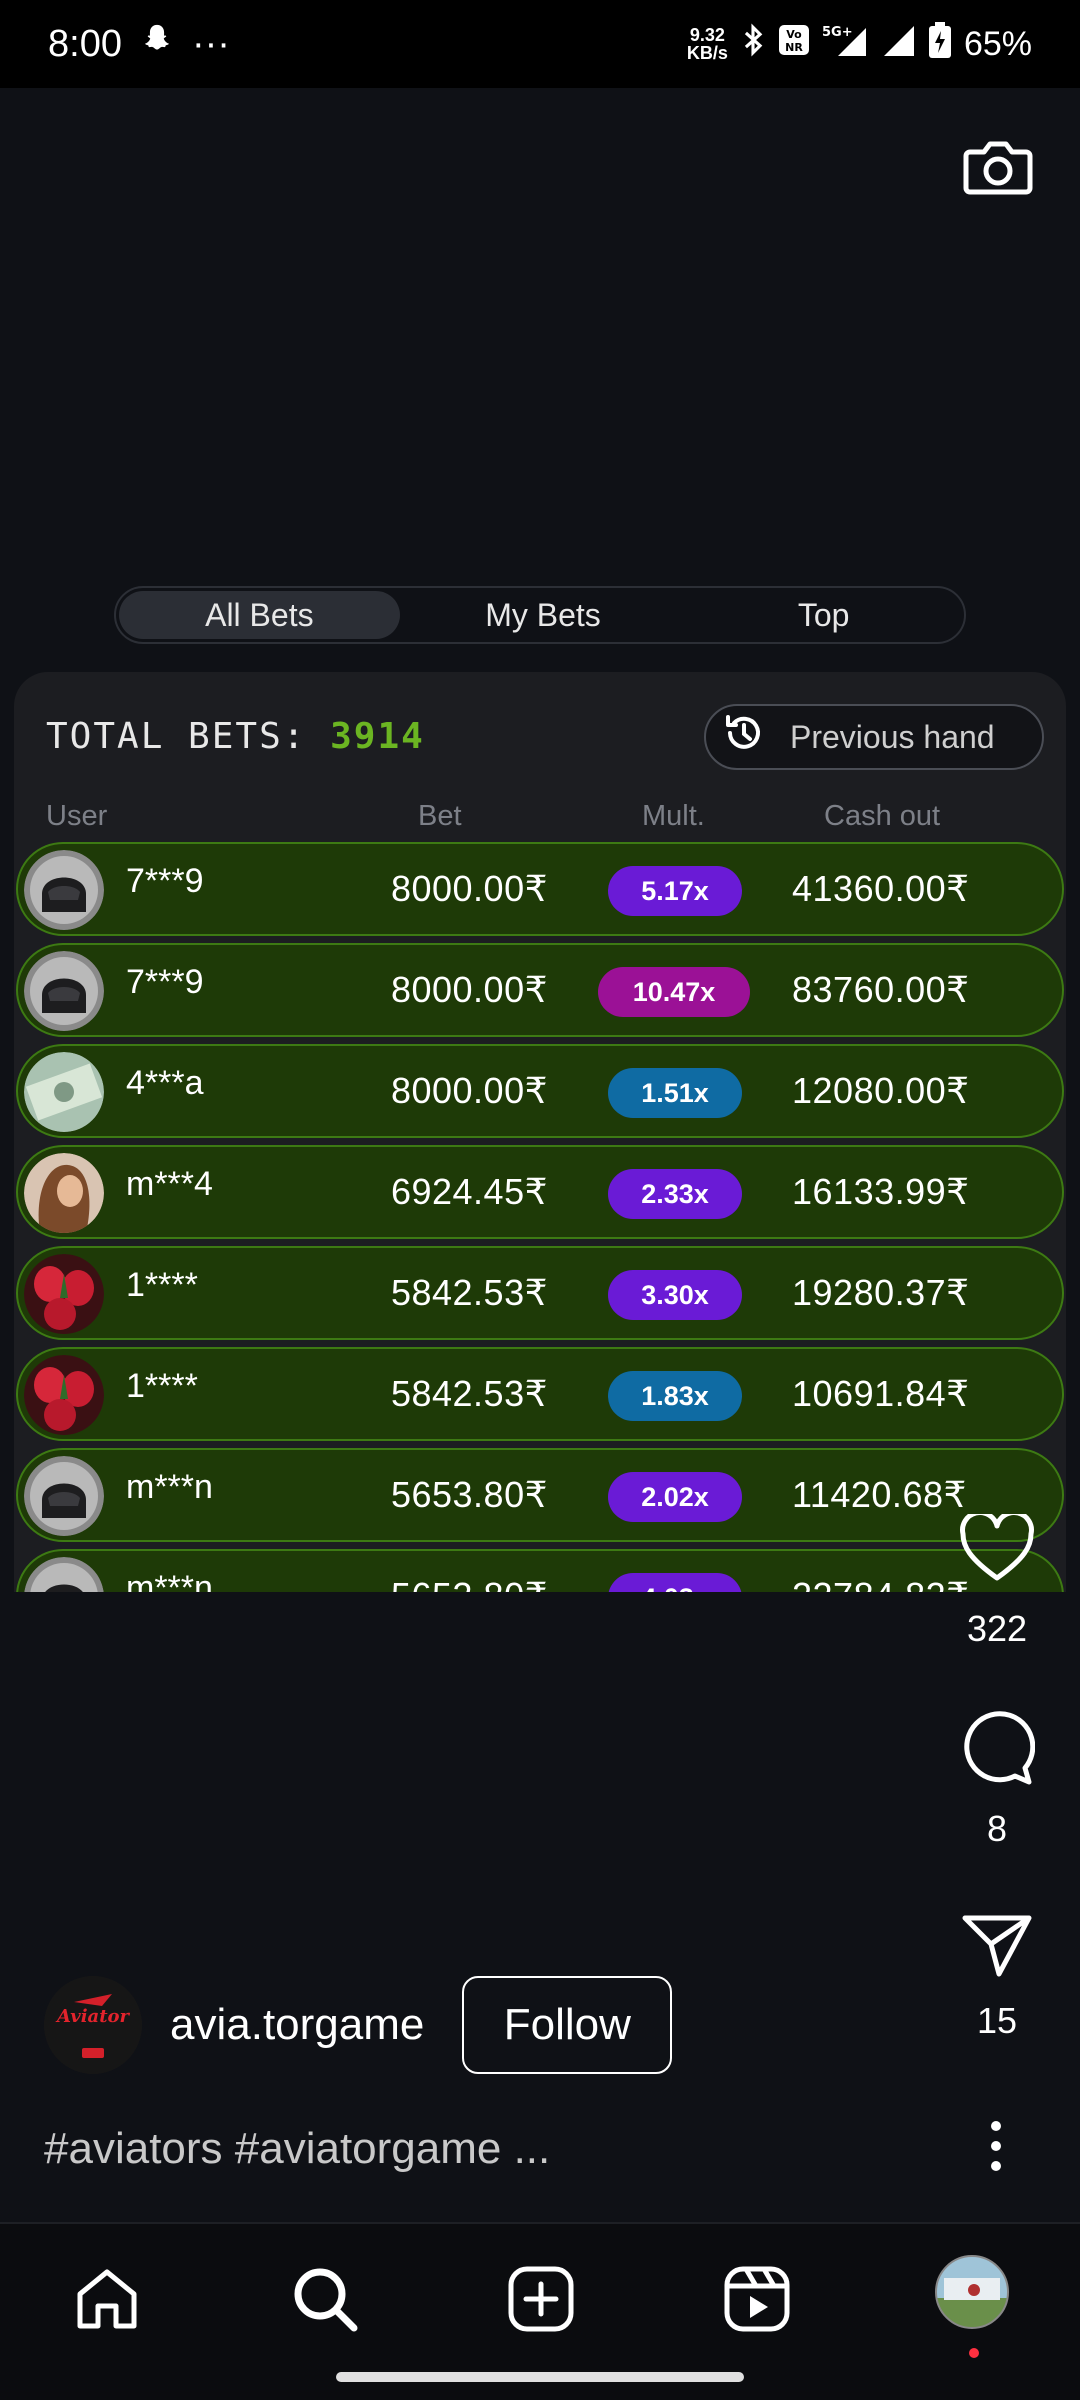 The image size is (1080, 2400). Describe the element at coordinates (540, 1570) in the screenshot. I see `bet-row: m***n5653.80₹4.03x22784.82₹` at that location.